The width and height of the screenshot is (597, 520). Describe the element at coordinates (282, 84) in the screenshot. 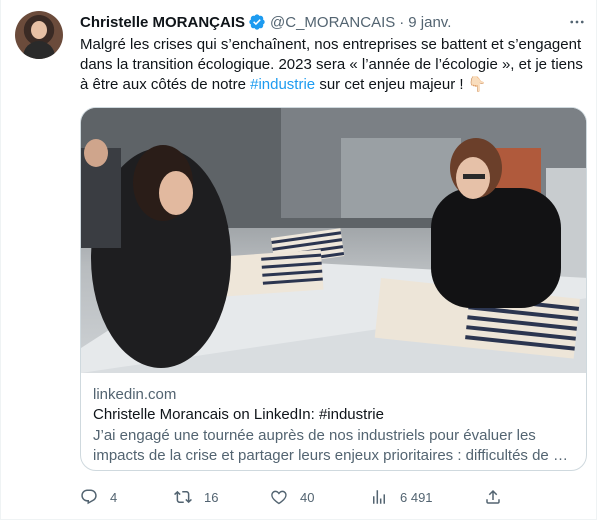

I see `hashtag-link: #industrie` at that location.